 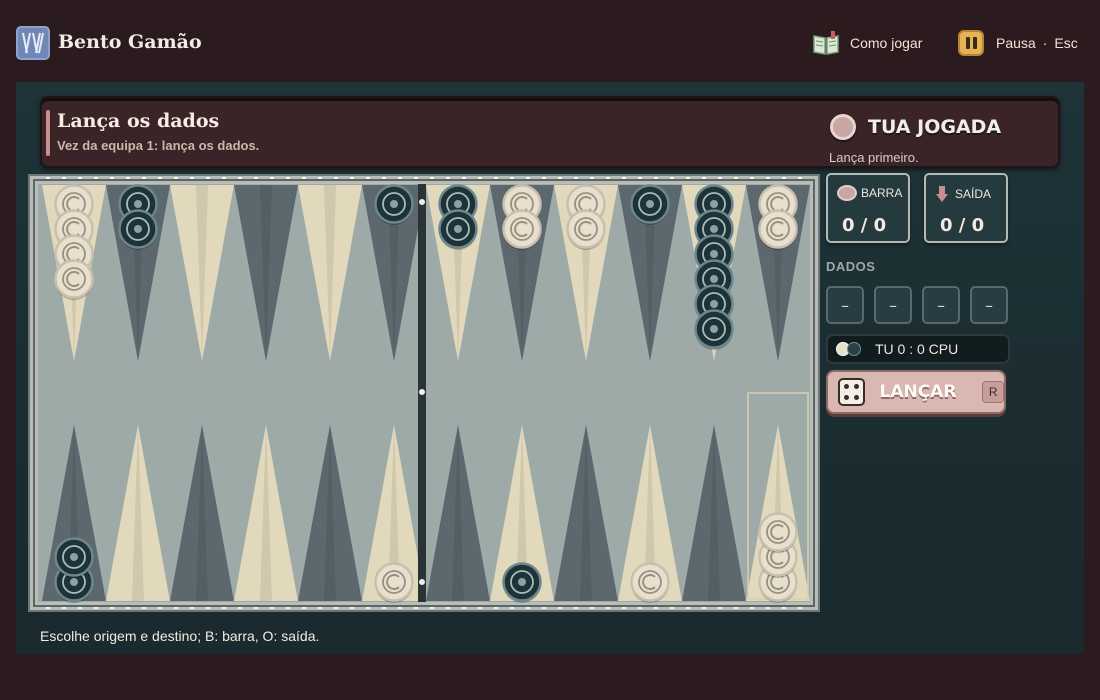 What do you see at coordinates (130, 42) in the screenshot?
I see `app-title: Bento Gamão` at bounding box center [130, 42].